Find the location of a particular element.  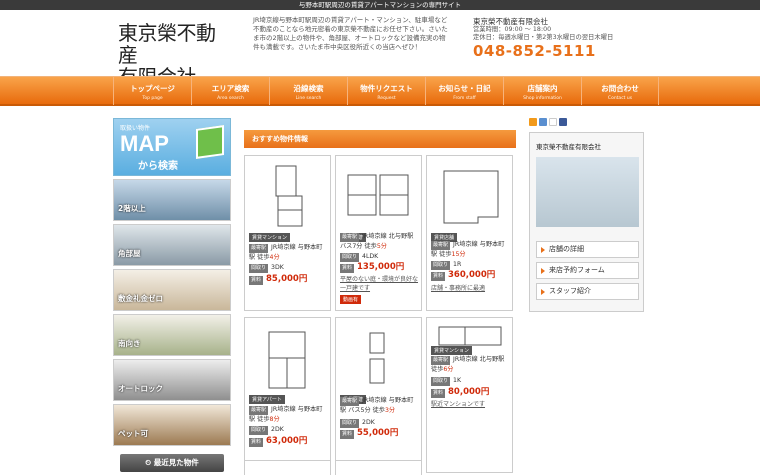

phone-number: 048-852-5111 is located at coordinates (534, 51).